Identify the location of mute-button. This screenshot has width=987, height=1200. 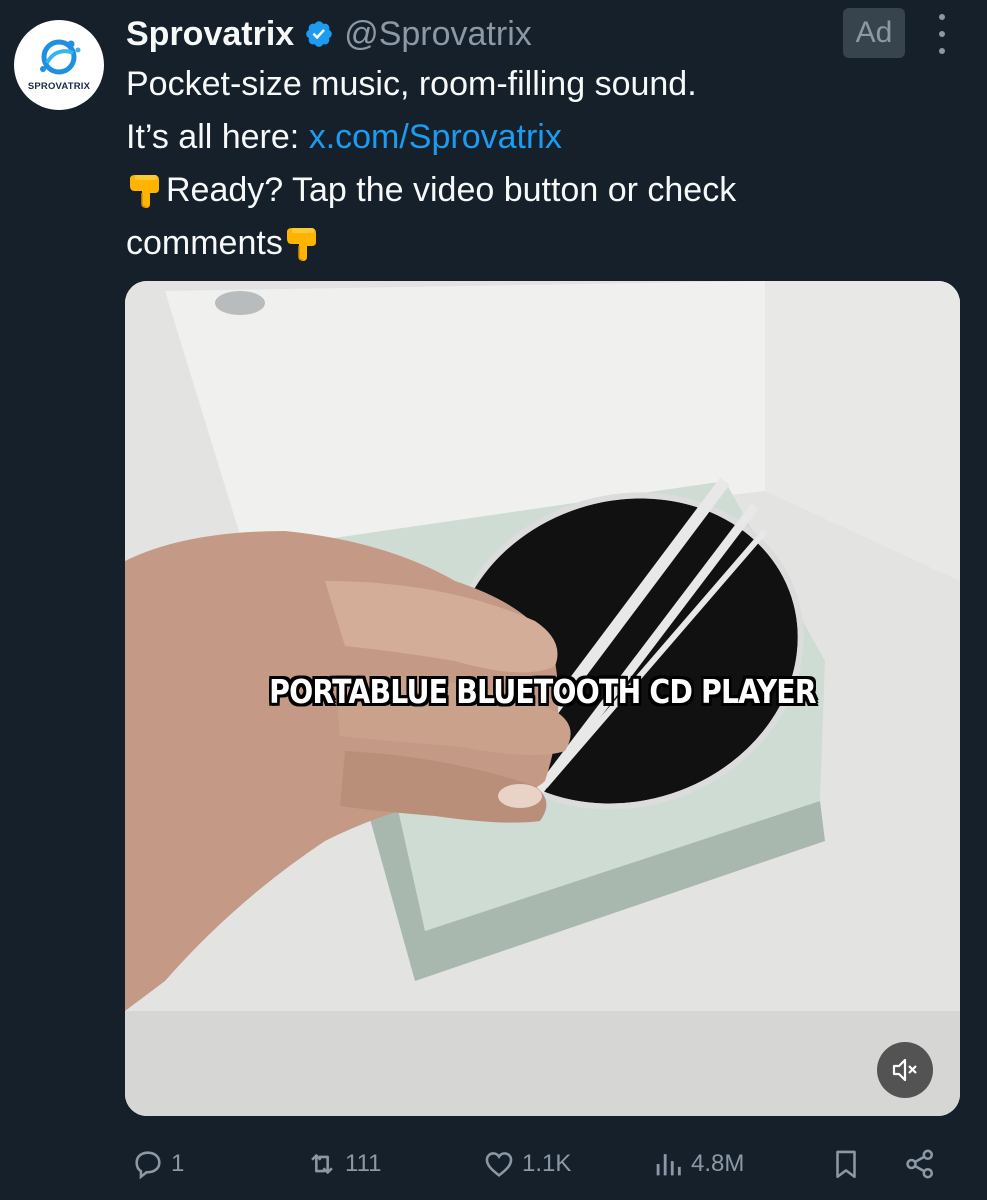
(905, 1070).